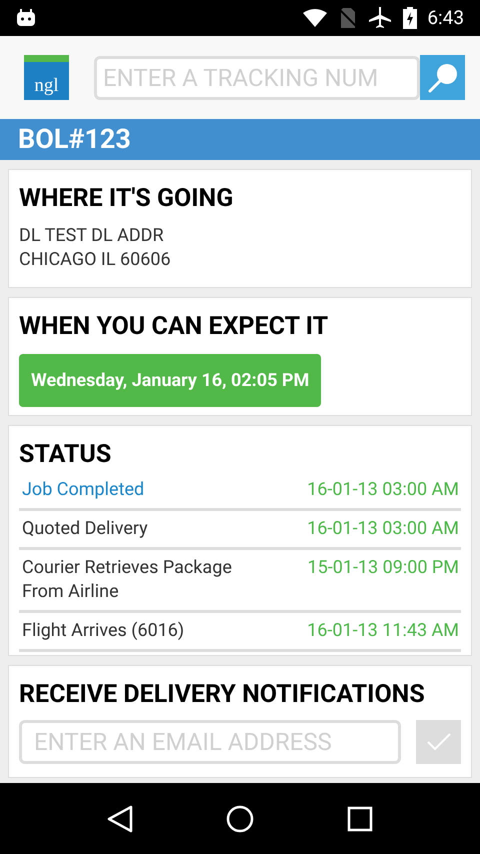  Describe the element at coordinates (360, 819) in the screenshot. I see `recents-icon` at that location.